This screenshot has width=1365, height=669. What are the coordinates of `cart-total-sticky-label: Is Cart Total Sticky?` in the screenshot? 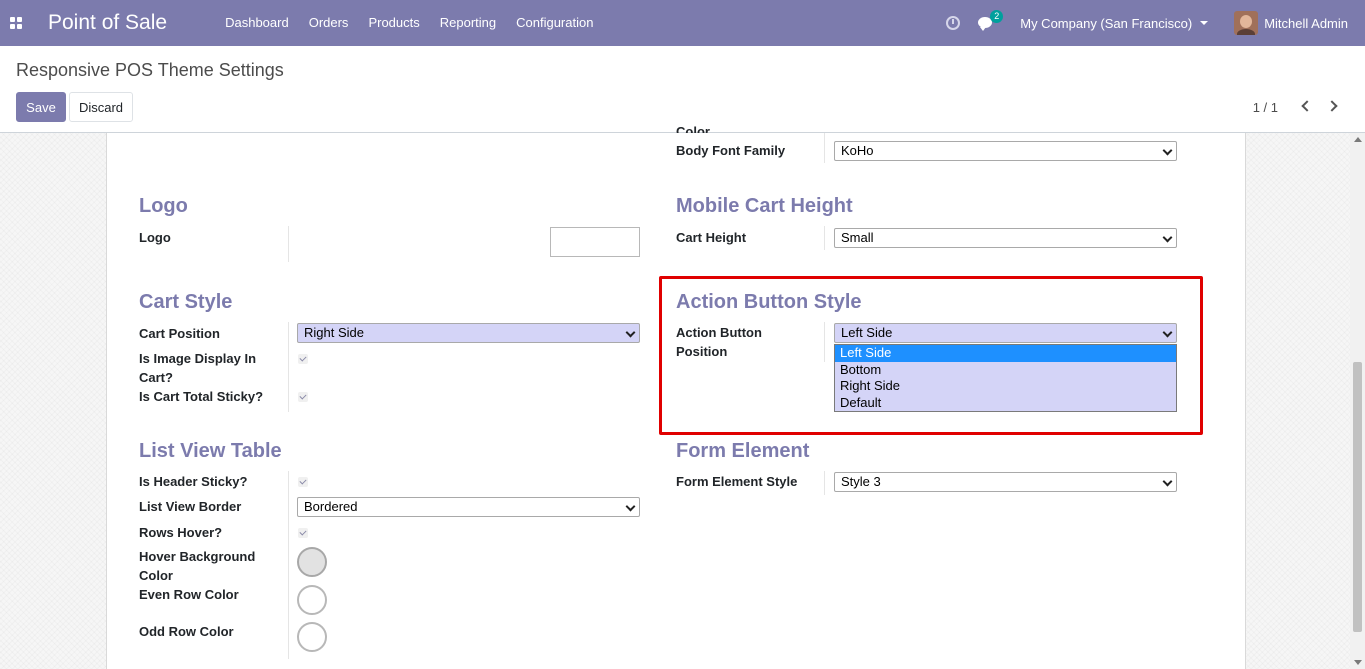 It's located at (201, 396).